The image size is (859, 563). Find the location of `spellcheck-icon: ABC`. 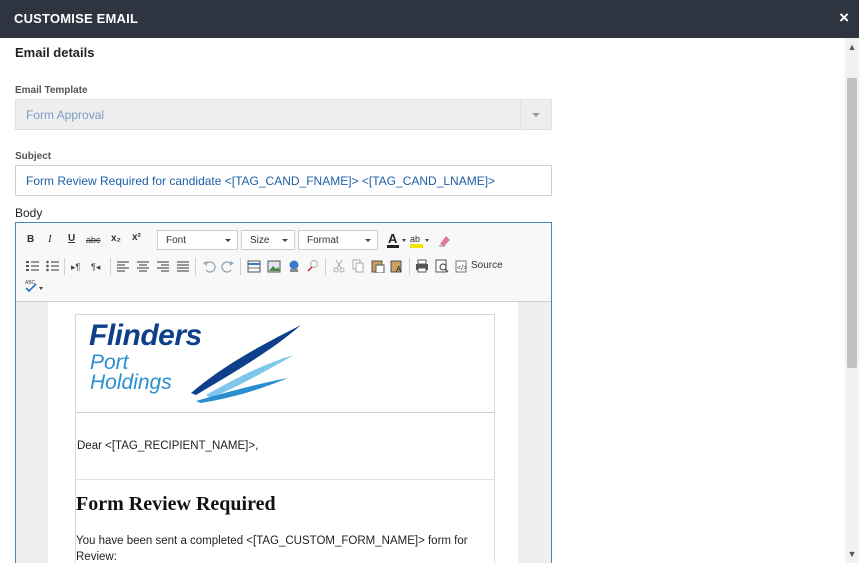

spellcheck-icon: ABC is located at coordinates (37, 286).